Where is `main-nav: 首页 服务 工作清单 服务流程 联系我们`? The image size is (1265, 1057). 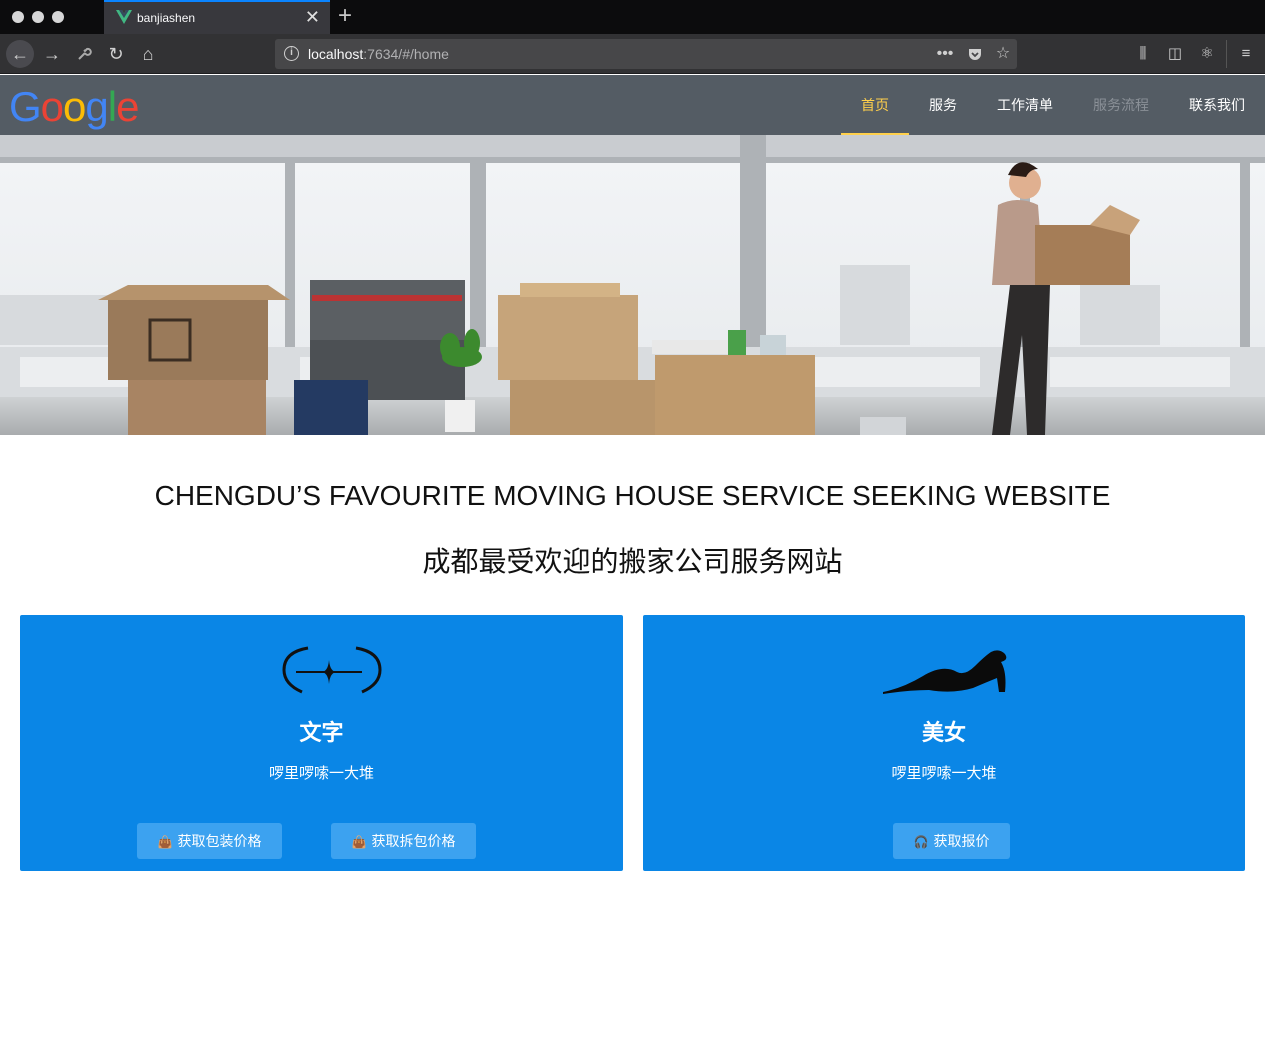 main-nav: 首页 服务 工作清单 服务流程 联系我们 is located at coordinates (1053, 105).